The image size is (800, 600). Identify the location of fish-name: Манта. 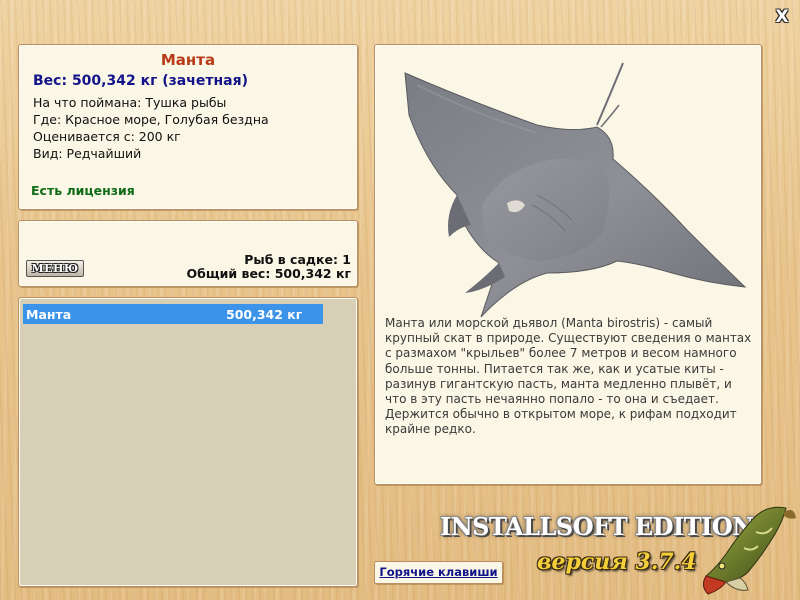
(188, 60).